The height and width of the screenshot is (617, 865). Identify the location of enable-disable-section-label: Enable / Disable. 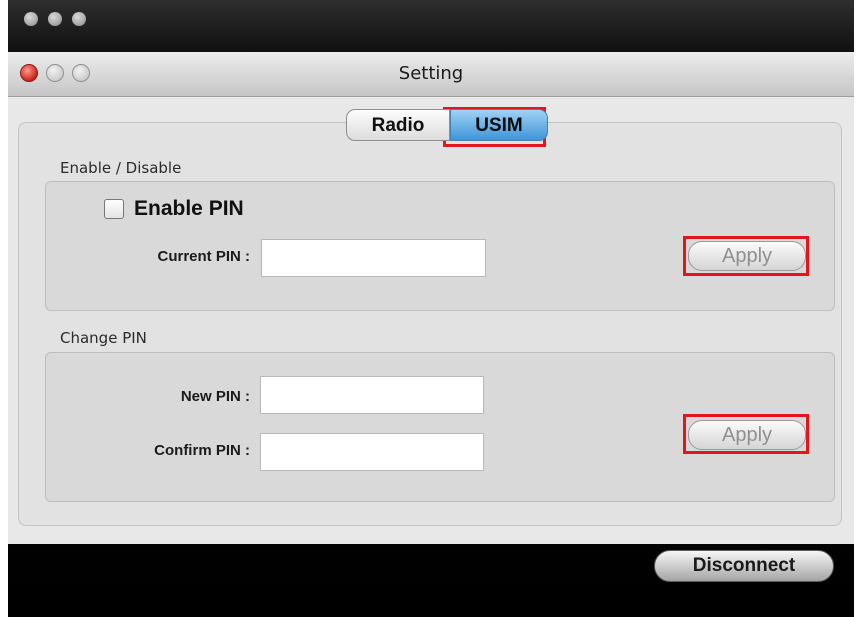
(121, 168).